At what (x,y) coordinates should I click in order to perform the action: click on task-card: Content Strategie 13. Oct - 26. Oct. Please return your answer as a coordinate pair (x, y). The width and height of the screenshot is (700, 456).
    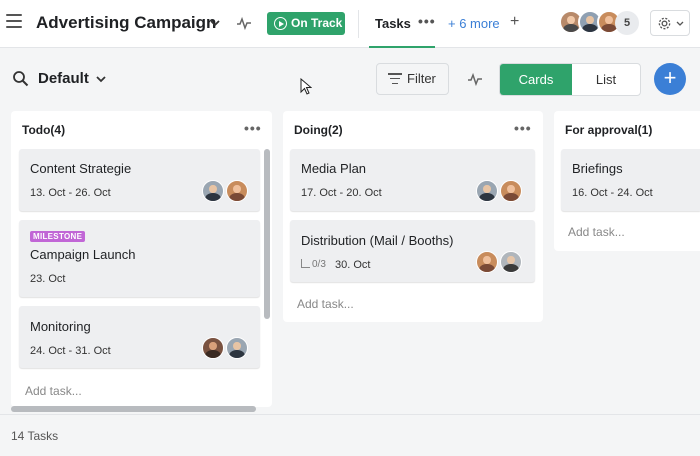
    Looking at the image, I should click on (139, 180).